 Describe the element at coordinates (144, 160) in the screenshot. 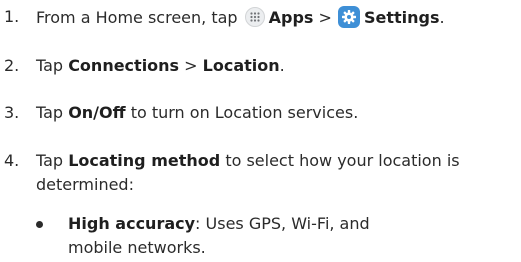

I see `locating-method-label: Locating method` at that location.